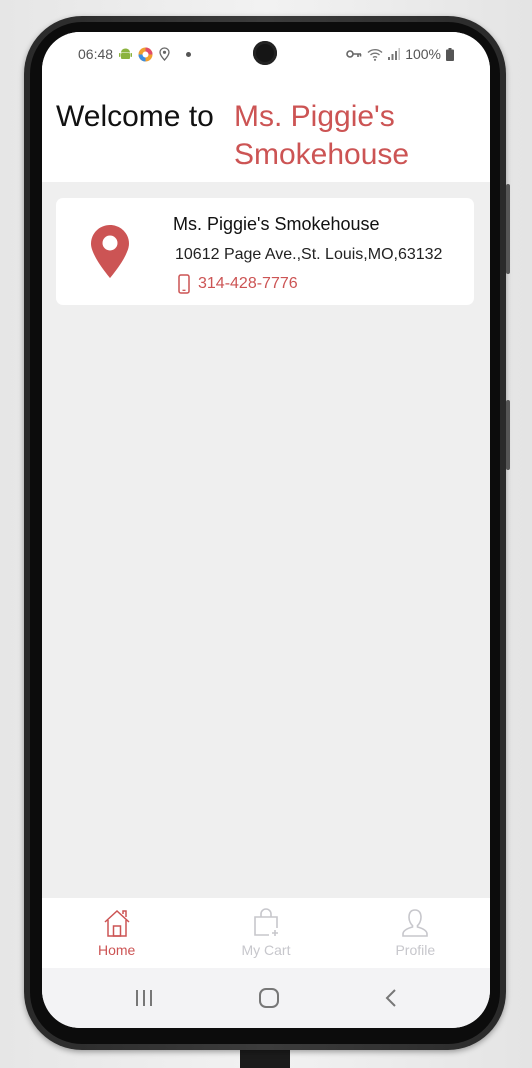 Image resolution: width=532 pixels, height=1068 pixels. Describe the element at coordinates (321, 136) in the screenshot. I see `brand-name: Ms. Piggie's Smokehouse` at that location.